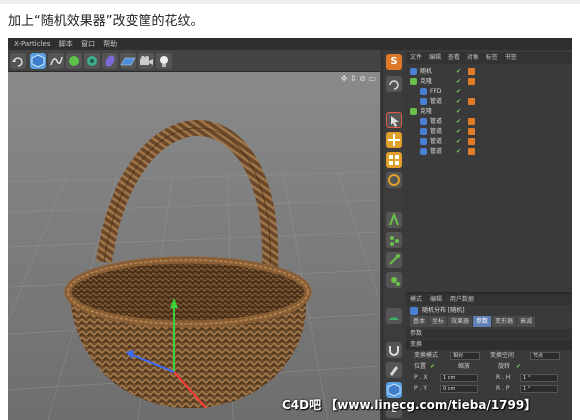  What do you see at coordinates (394, 350) in the screenshot?
I see `magnet-icon` at bounding box center [394, 350].